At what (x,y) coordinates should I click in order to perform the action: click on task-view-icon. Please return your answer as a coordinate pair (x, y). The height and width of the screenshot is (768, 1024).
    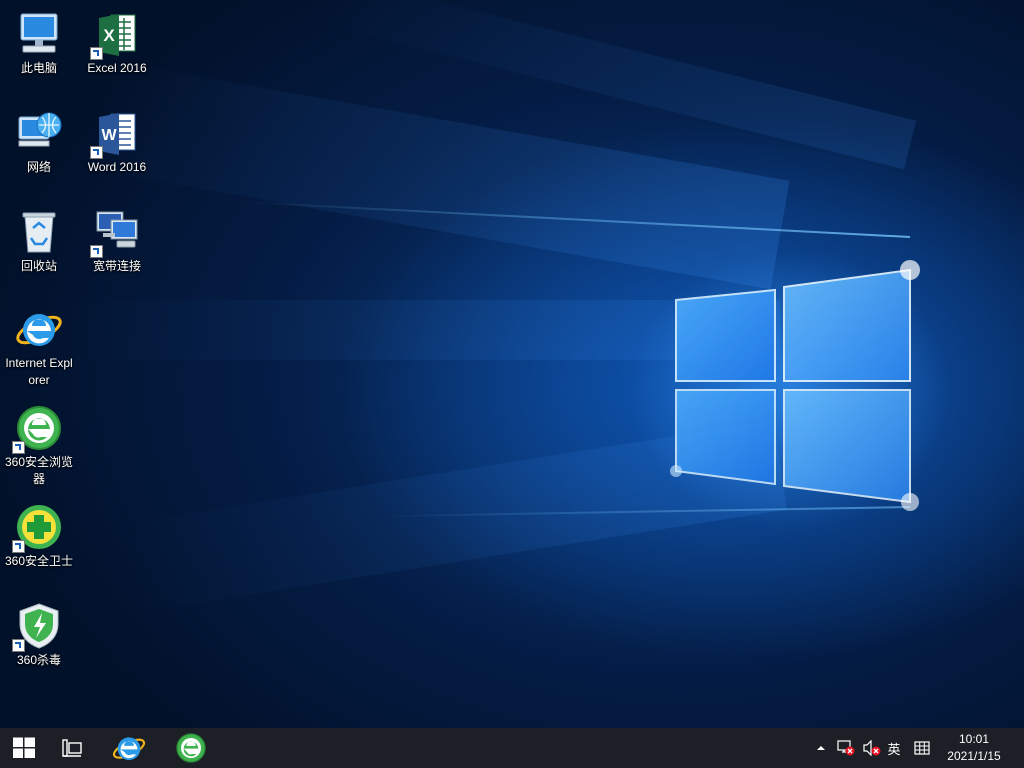
    Looking at the image, I should click on (72, 748).